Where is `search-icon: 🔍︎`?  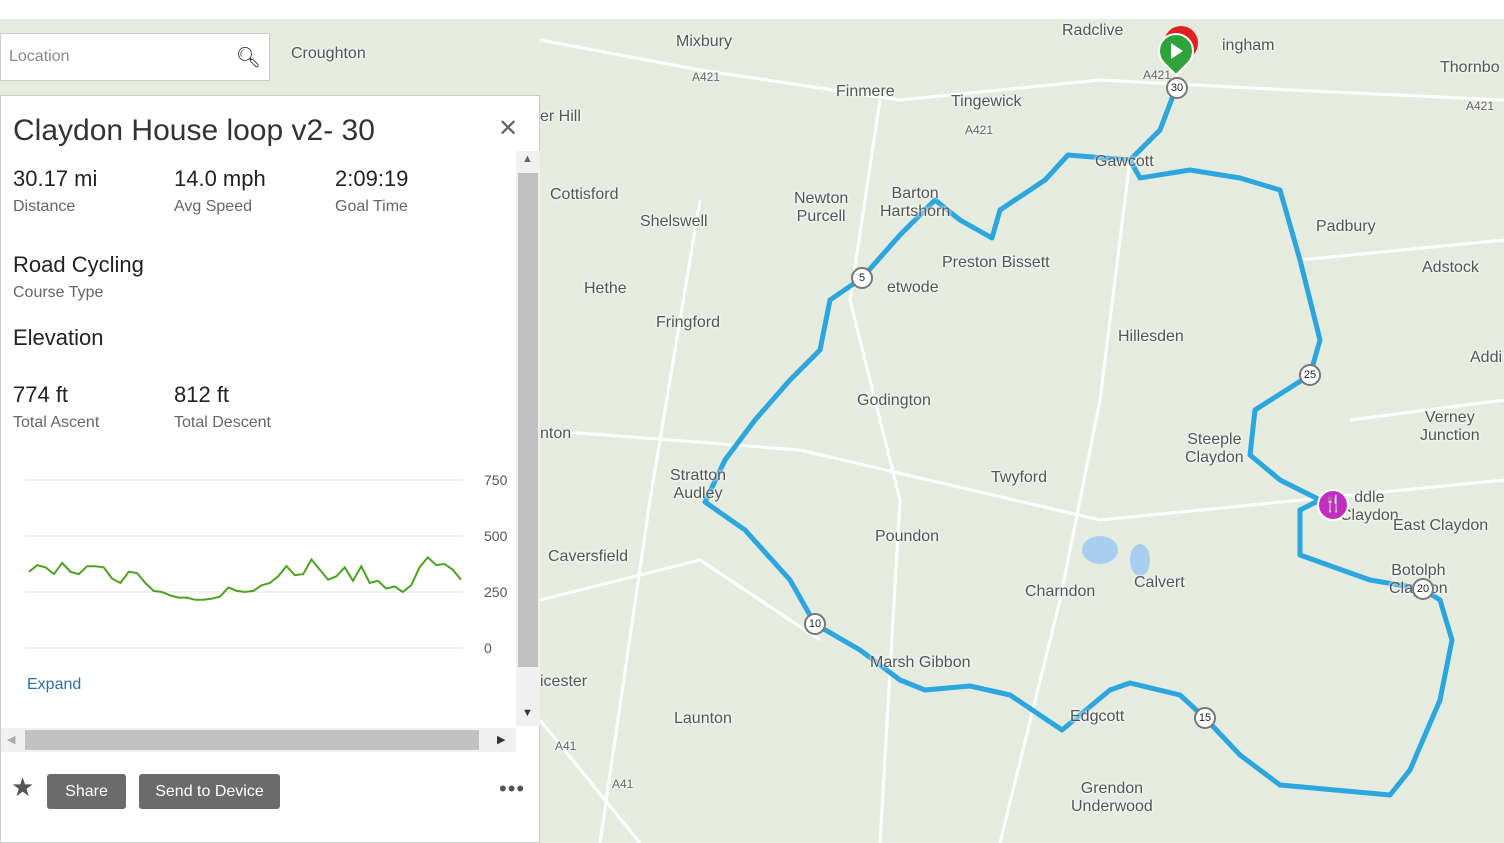
search-icon: 🔍︎ is located at coordinates (248, 57).